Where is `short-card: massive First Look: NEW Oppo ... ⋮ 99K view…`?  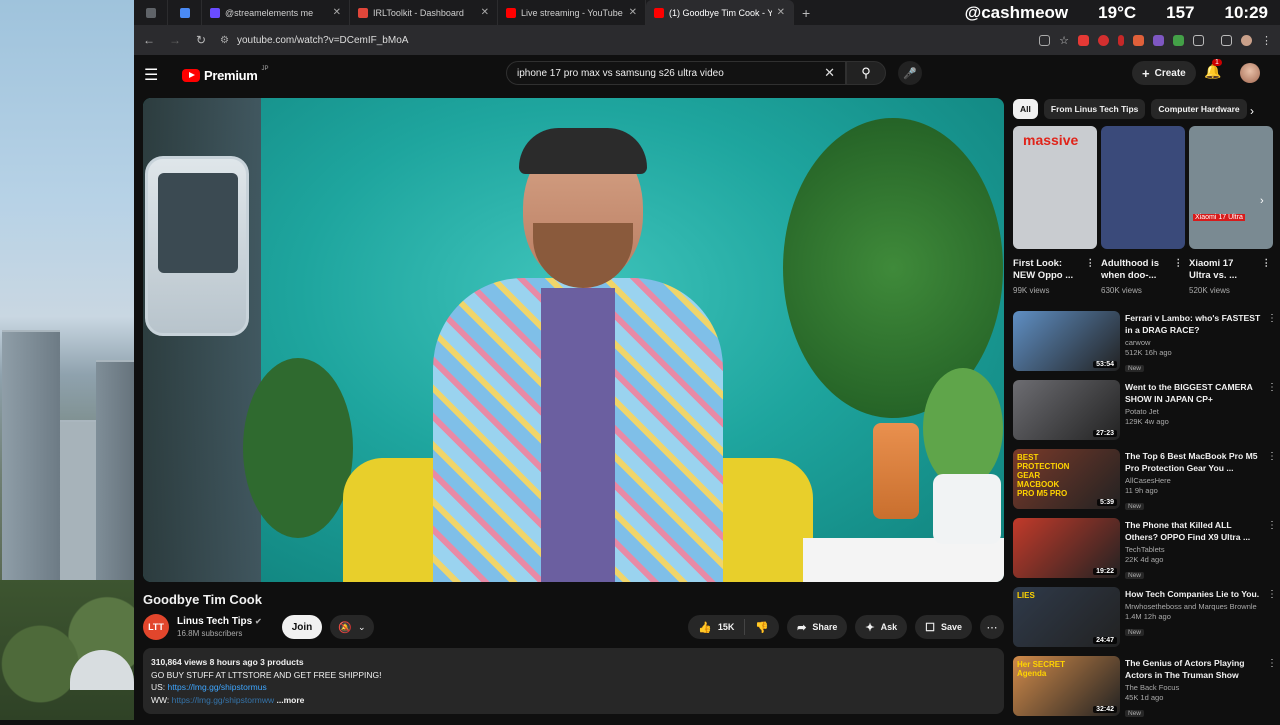 short-card: massive First Look: NEW Oppo ... ⋮ 99K view… is located at coordinates (1055, 213).